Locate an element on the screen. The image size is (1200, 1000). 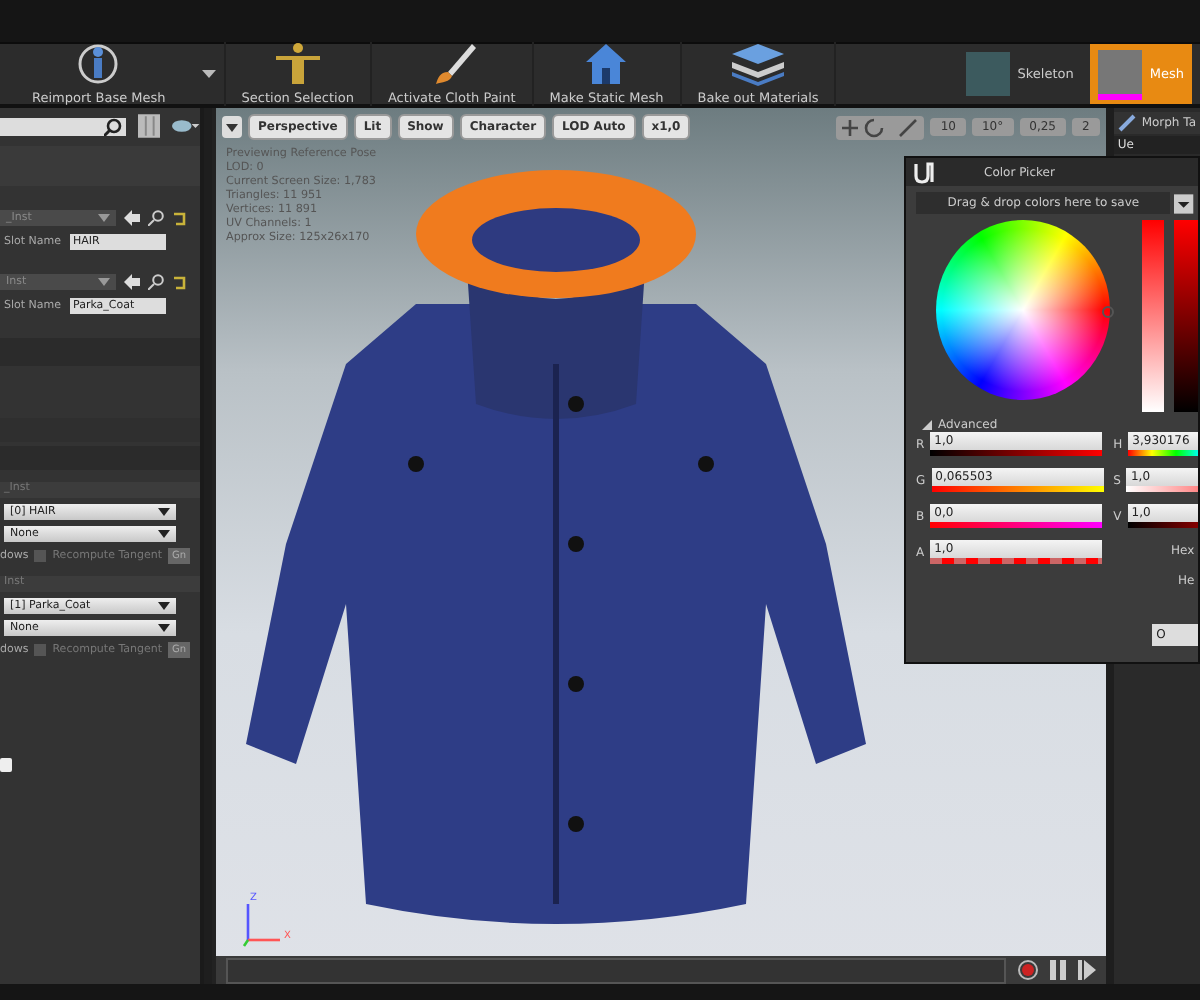
grid-view-icon is located at coordinates (149, 126).